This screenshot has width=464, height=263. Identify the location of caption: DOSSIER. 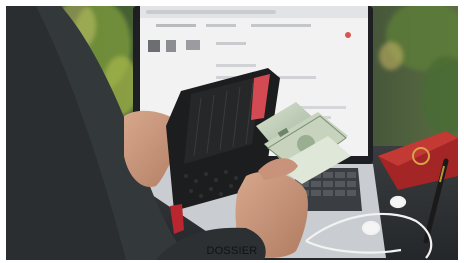
(232, 251).